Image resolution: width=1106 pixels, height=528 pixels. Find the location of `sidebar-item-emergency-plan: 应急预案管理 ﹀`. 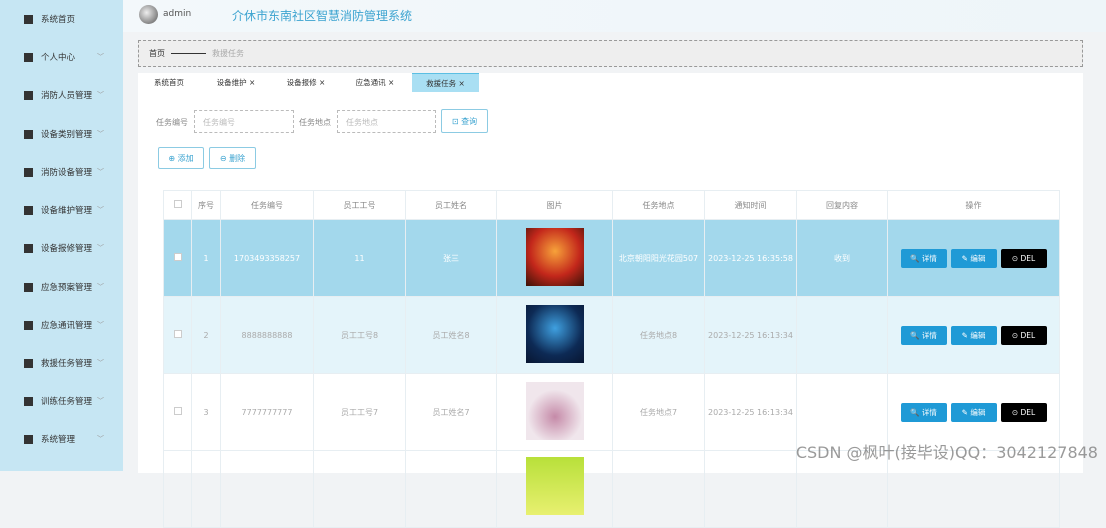

sidebar-item-emergency-plan: 应急预案管理 ﹀ is located at coordinates (61, 287).